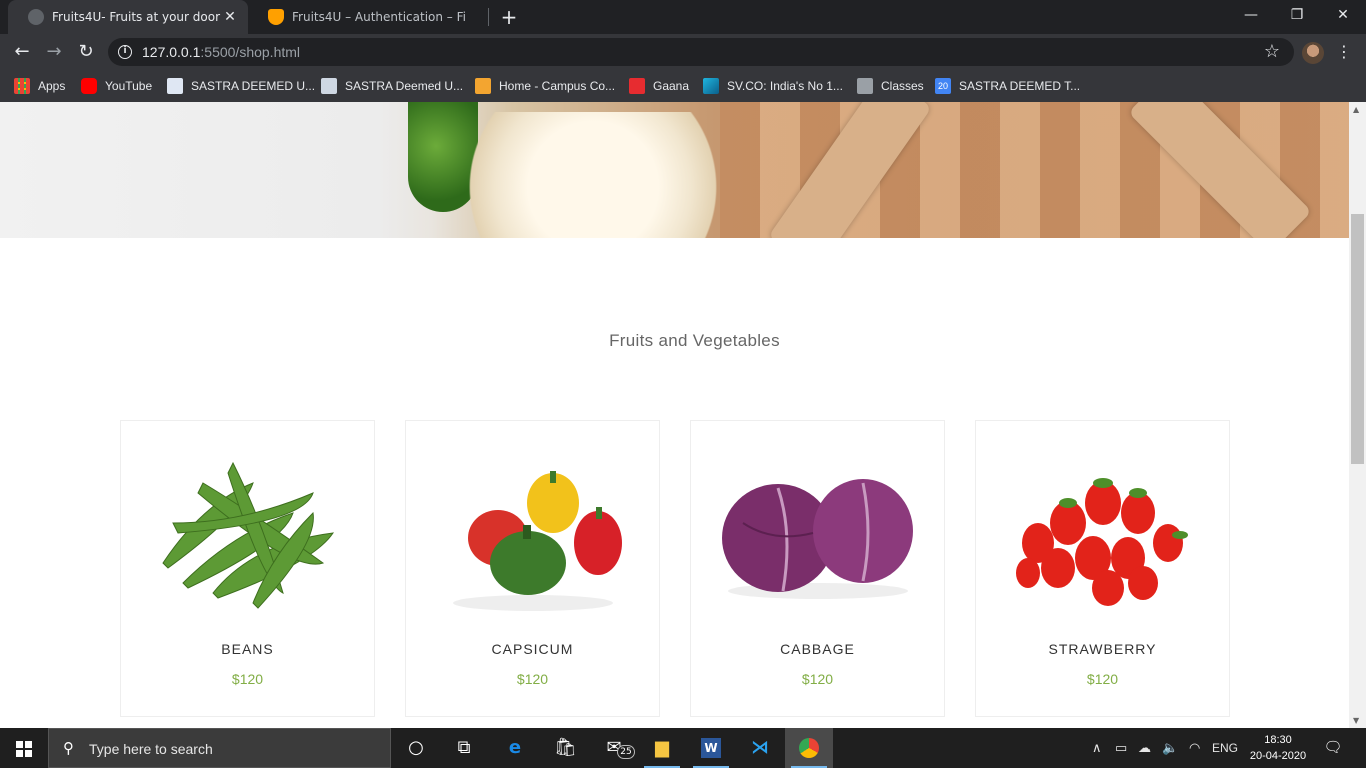 The image size is (1366, 768). What do you see at coordinates (694, 340) in the screenshot?
I see `section-title: Fruits and Vegetables` at bounding box center [694, 340].